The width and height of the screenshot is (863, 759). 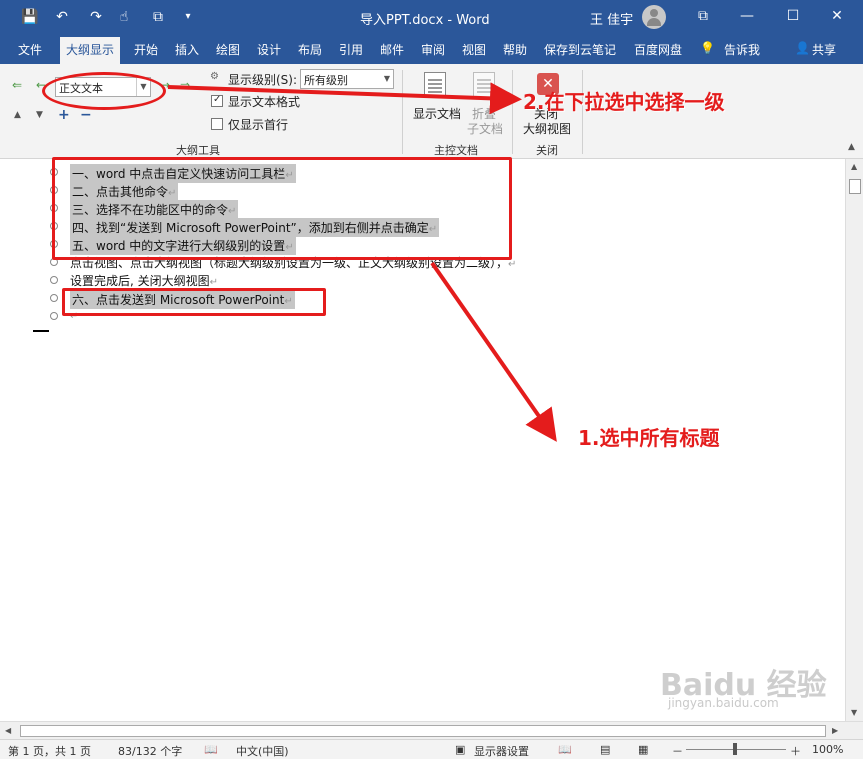 I want to click on touch-mode-icon: ☝, so click(x=124, y=17).